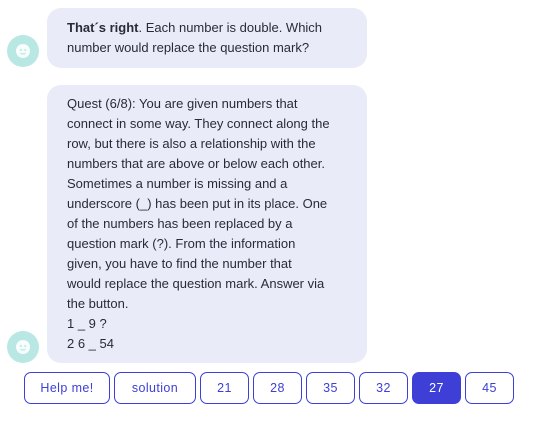 The height and width of the screenshot is (425, 540). Describe the element at coordinates (277, 388) in the screenshot. I see `answer-button-28: 28` at that location.